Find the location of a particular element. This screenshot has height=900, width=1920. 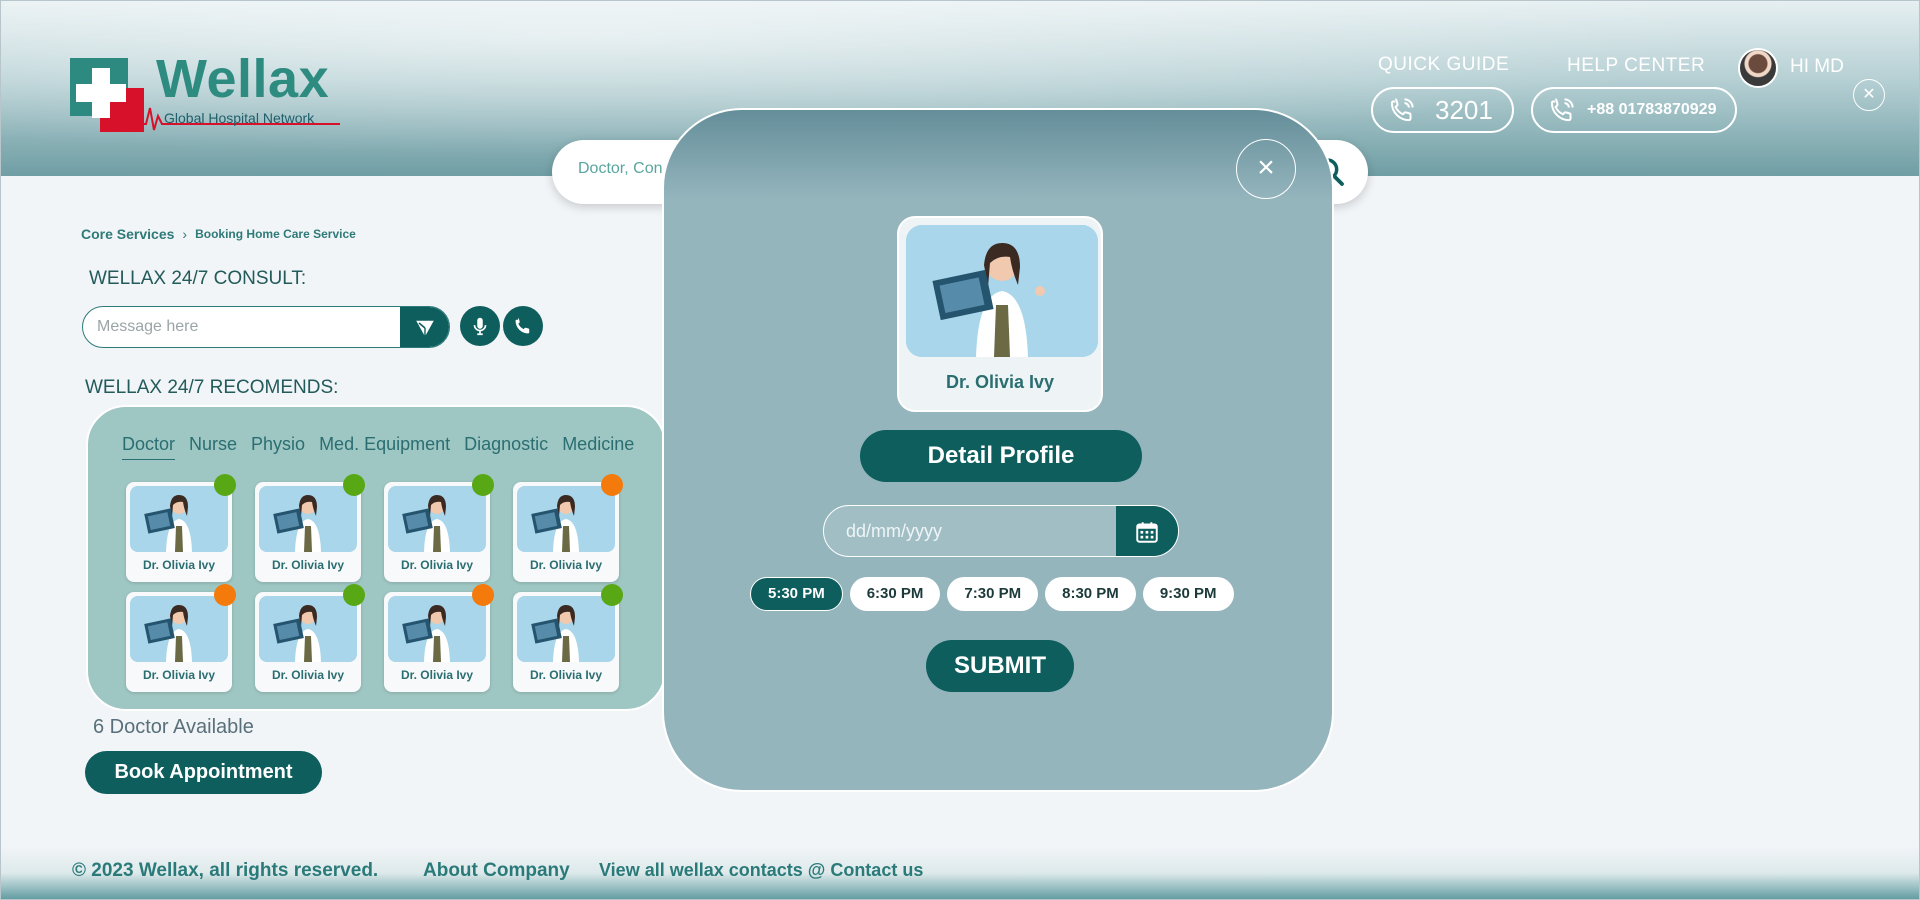

help-center-button: +88 01783870929 is located at coordinates (1634, 110).